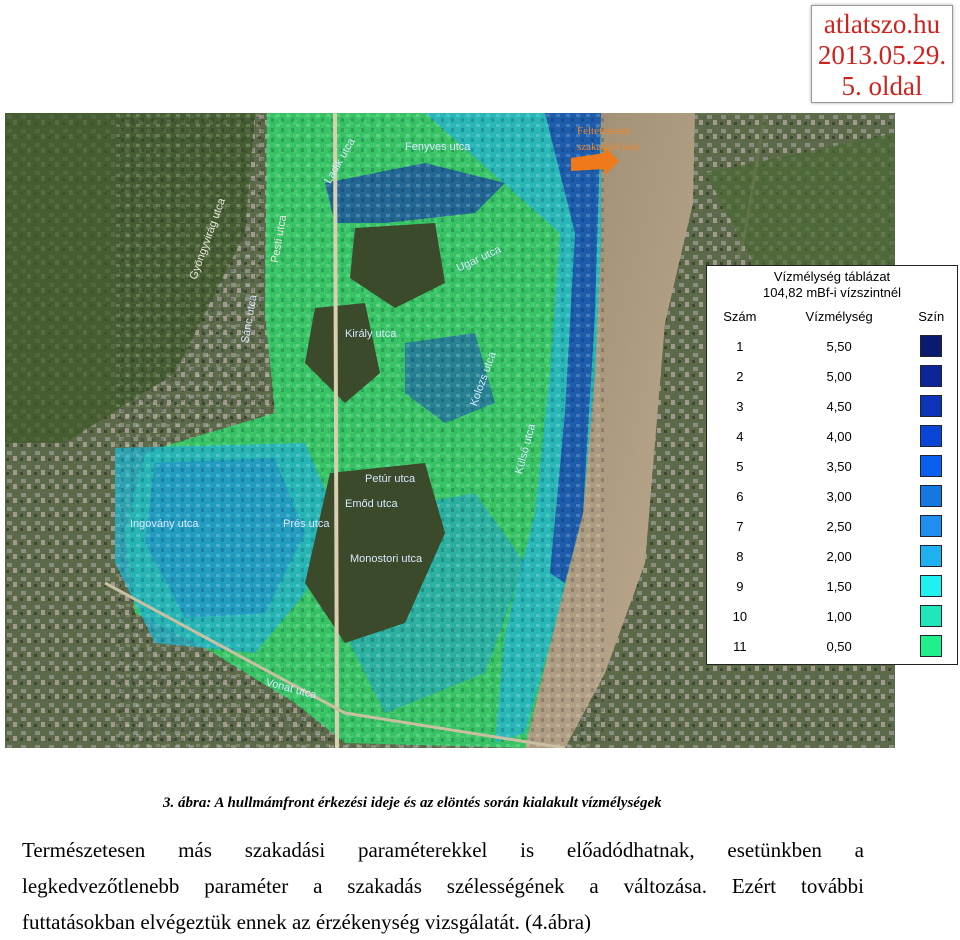  I want to click on breach-label: Feltételezett szakadási hely, so click(609, 139).